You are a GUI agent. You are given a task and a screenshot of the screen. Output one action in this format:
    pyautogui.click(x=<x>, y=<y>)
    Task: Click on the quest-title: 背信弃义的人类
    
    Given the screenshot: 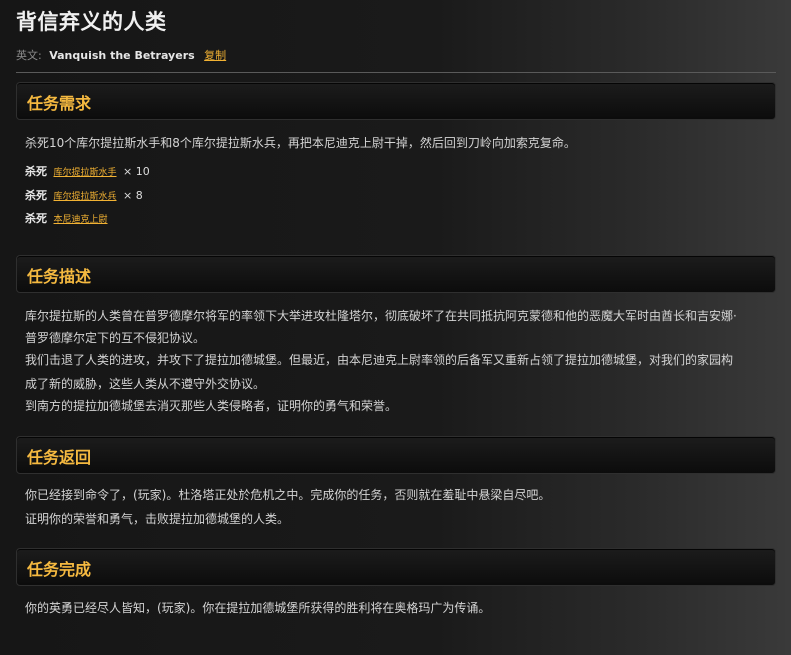 What is the action you would take?
    pyautogui.click(x=91, y=22)
    